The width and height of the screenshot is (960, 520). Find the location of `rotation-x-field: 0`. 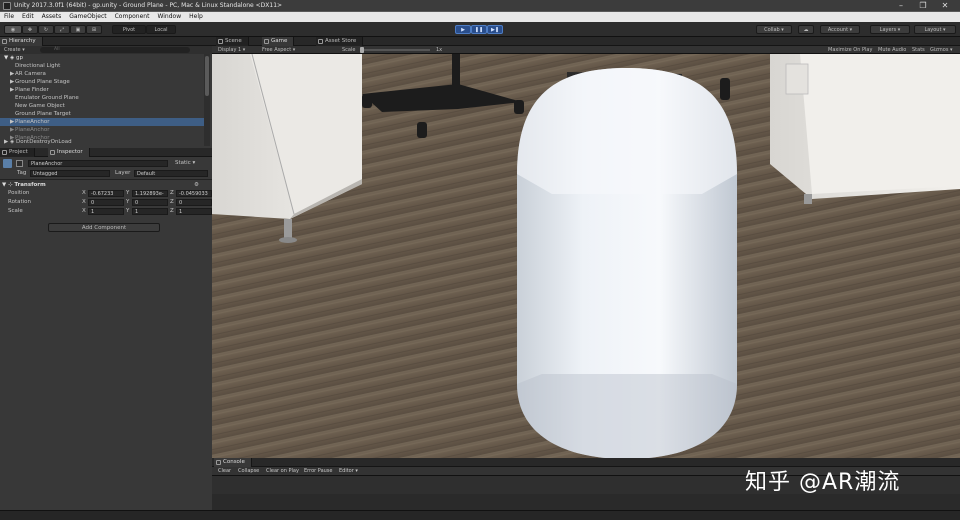

rotation-x-field: 0 is located at coordinates (106, 202).